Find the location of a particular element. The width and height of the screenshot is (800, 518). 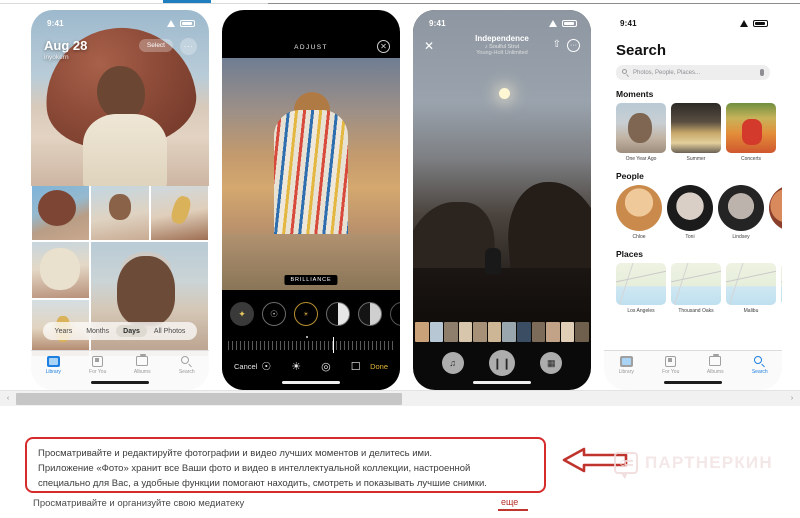

slider-knob is located at coordinates (333, 345).